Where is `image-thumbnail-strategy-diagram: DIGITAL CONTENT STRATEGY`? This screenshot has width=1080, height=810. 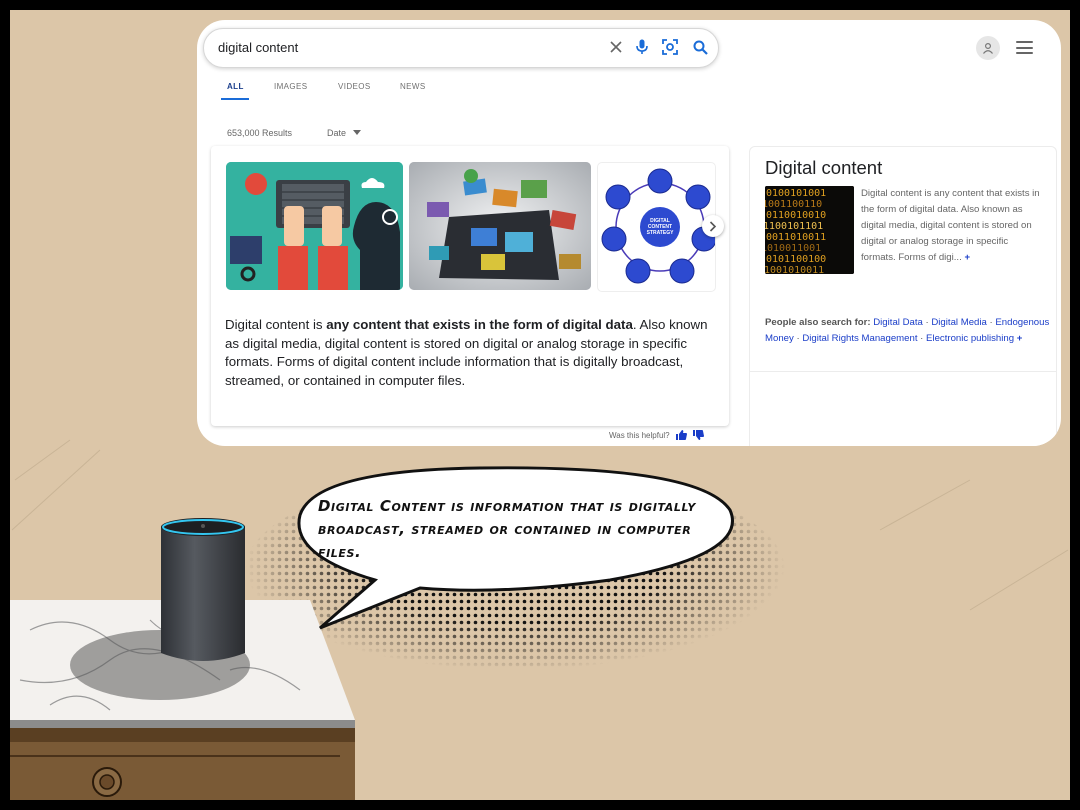 image-thumbnail-strategy-diagram: DIGITAL CONTENT STRATEGY is located at coordinates (656, 227).